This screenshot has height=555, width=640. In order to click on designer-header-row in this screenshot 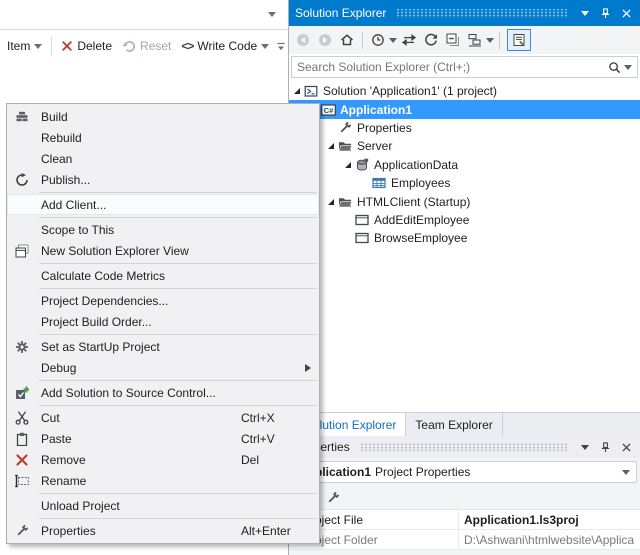, I will do `click(144, 15)`.